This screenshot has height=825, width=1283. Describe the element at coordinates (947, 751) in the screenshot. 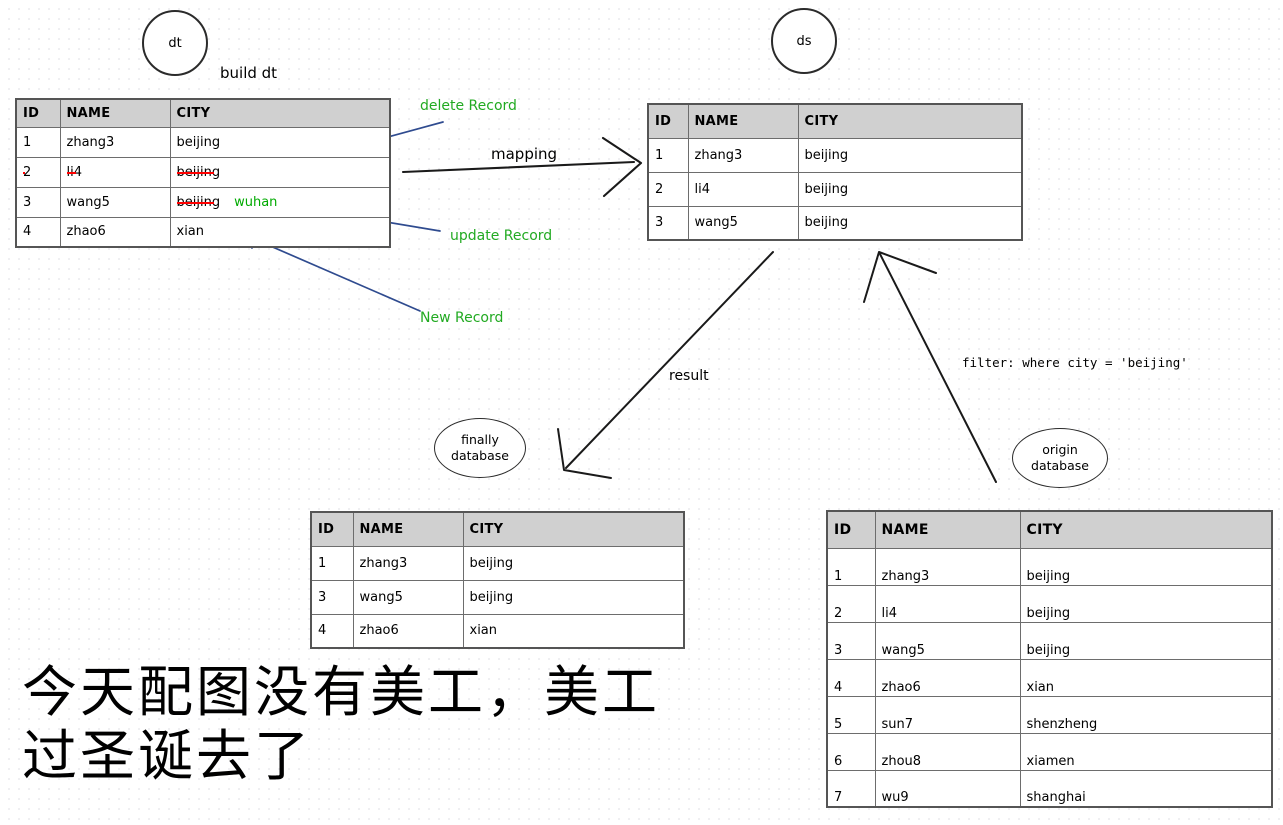

I see `cell-name: zhou8` at that location.